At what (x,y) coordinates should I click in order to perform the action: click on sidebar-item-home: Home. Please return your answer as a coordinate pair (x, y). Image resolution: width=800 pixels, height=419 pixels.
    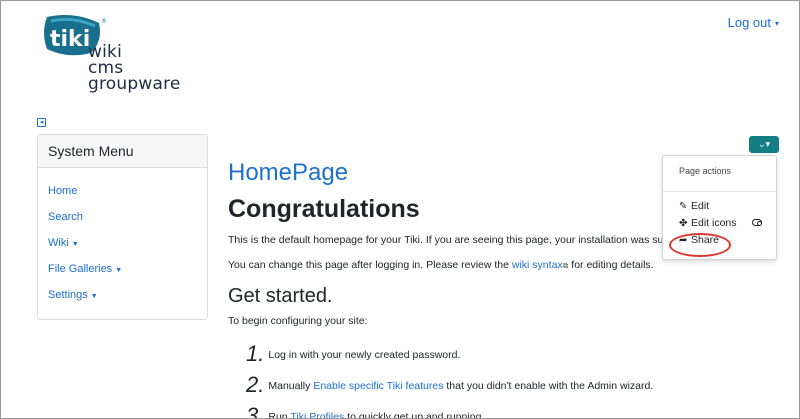
    Looking at the image, I should click on (127, 191).